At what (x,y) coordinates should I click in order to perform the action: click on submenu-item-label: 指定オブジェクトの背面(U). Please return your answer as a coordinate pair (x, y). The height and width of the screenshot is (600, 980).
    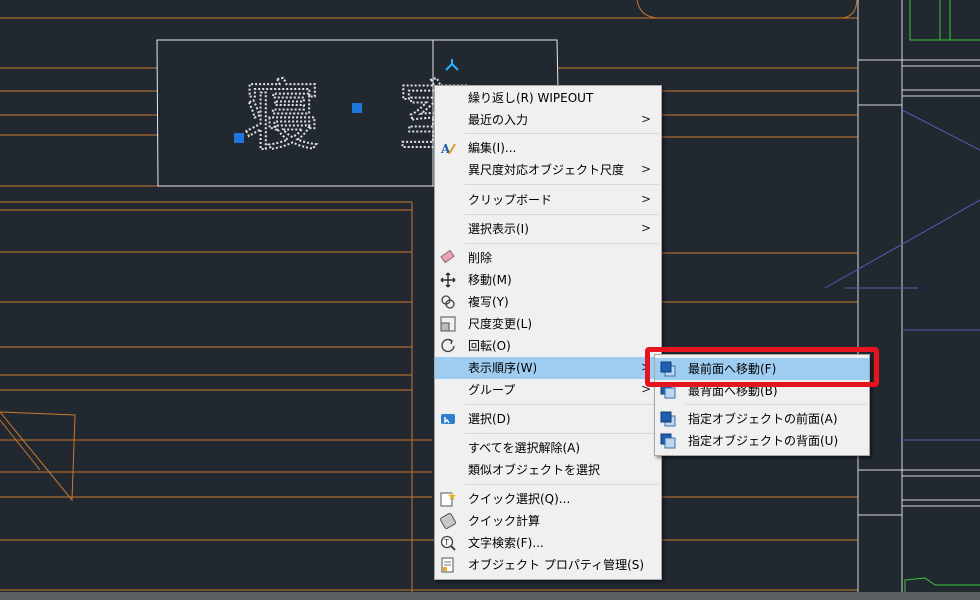
    Looking at the image, I should click on (763, 441).